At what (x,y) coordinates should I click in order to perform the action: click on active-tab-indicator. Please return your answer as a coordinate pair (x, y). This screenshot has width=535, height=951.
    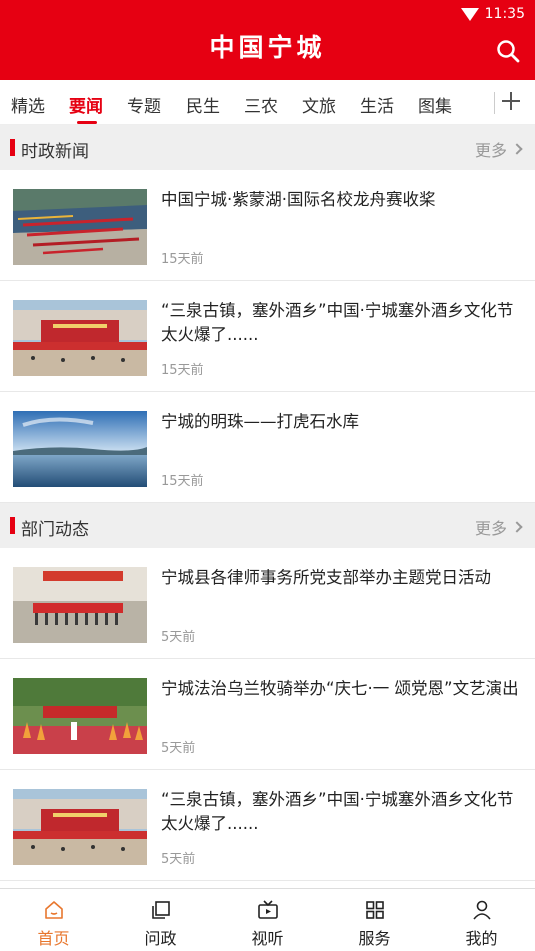
    Looking at the image, I should click on (87, 122).